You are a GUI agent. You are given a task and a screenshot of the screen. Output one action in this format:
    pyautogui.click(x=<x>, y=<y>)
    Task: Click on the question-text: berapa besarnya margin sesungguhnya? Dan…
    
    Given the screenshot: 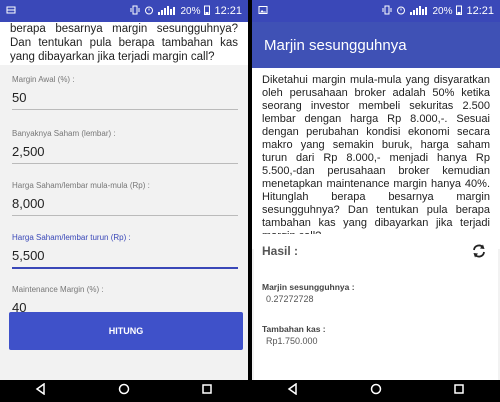 What is the action you would take?
    pyautogui.click(x=124, y=43)
    